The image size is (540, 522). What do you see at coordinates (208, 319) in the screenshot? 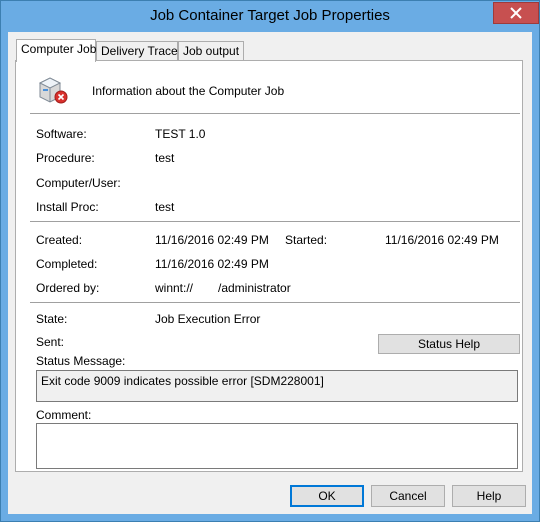
I see `state-value: Job Execution Error` at bounding box center [208, 319].